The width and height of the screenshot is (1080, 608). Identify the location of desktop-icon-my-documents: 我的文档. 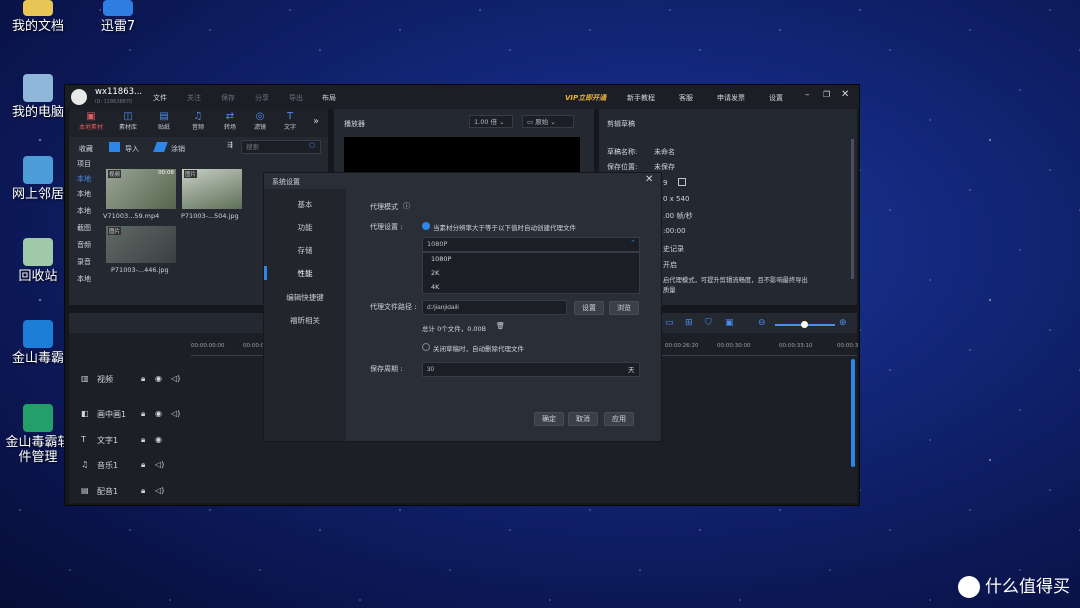
(38, 17).